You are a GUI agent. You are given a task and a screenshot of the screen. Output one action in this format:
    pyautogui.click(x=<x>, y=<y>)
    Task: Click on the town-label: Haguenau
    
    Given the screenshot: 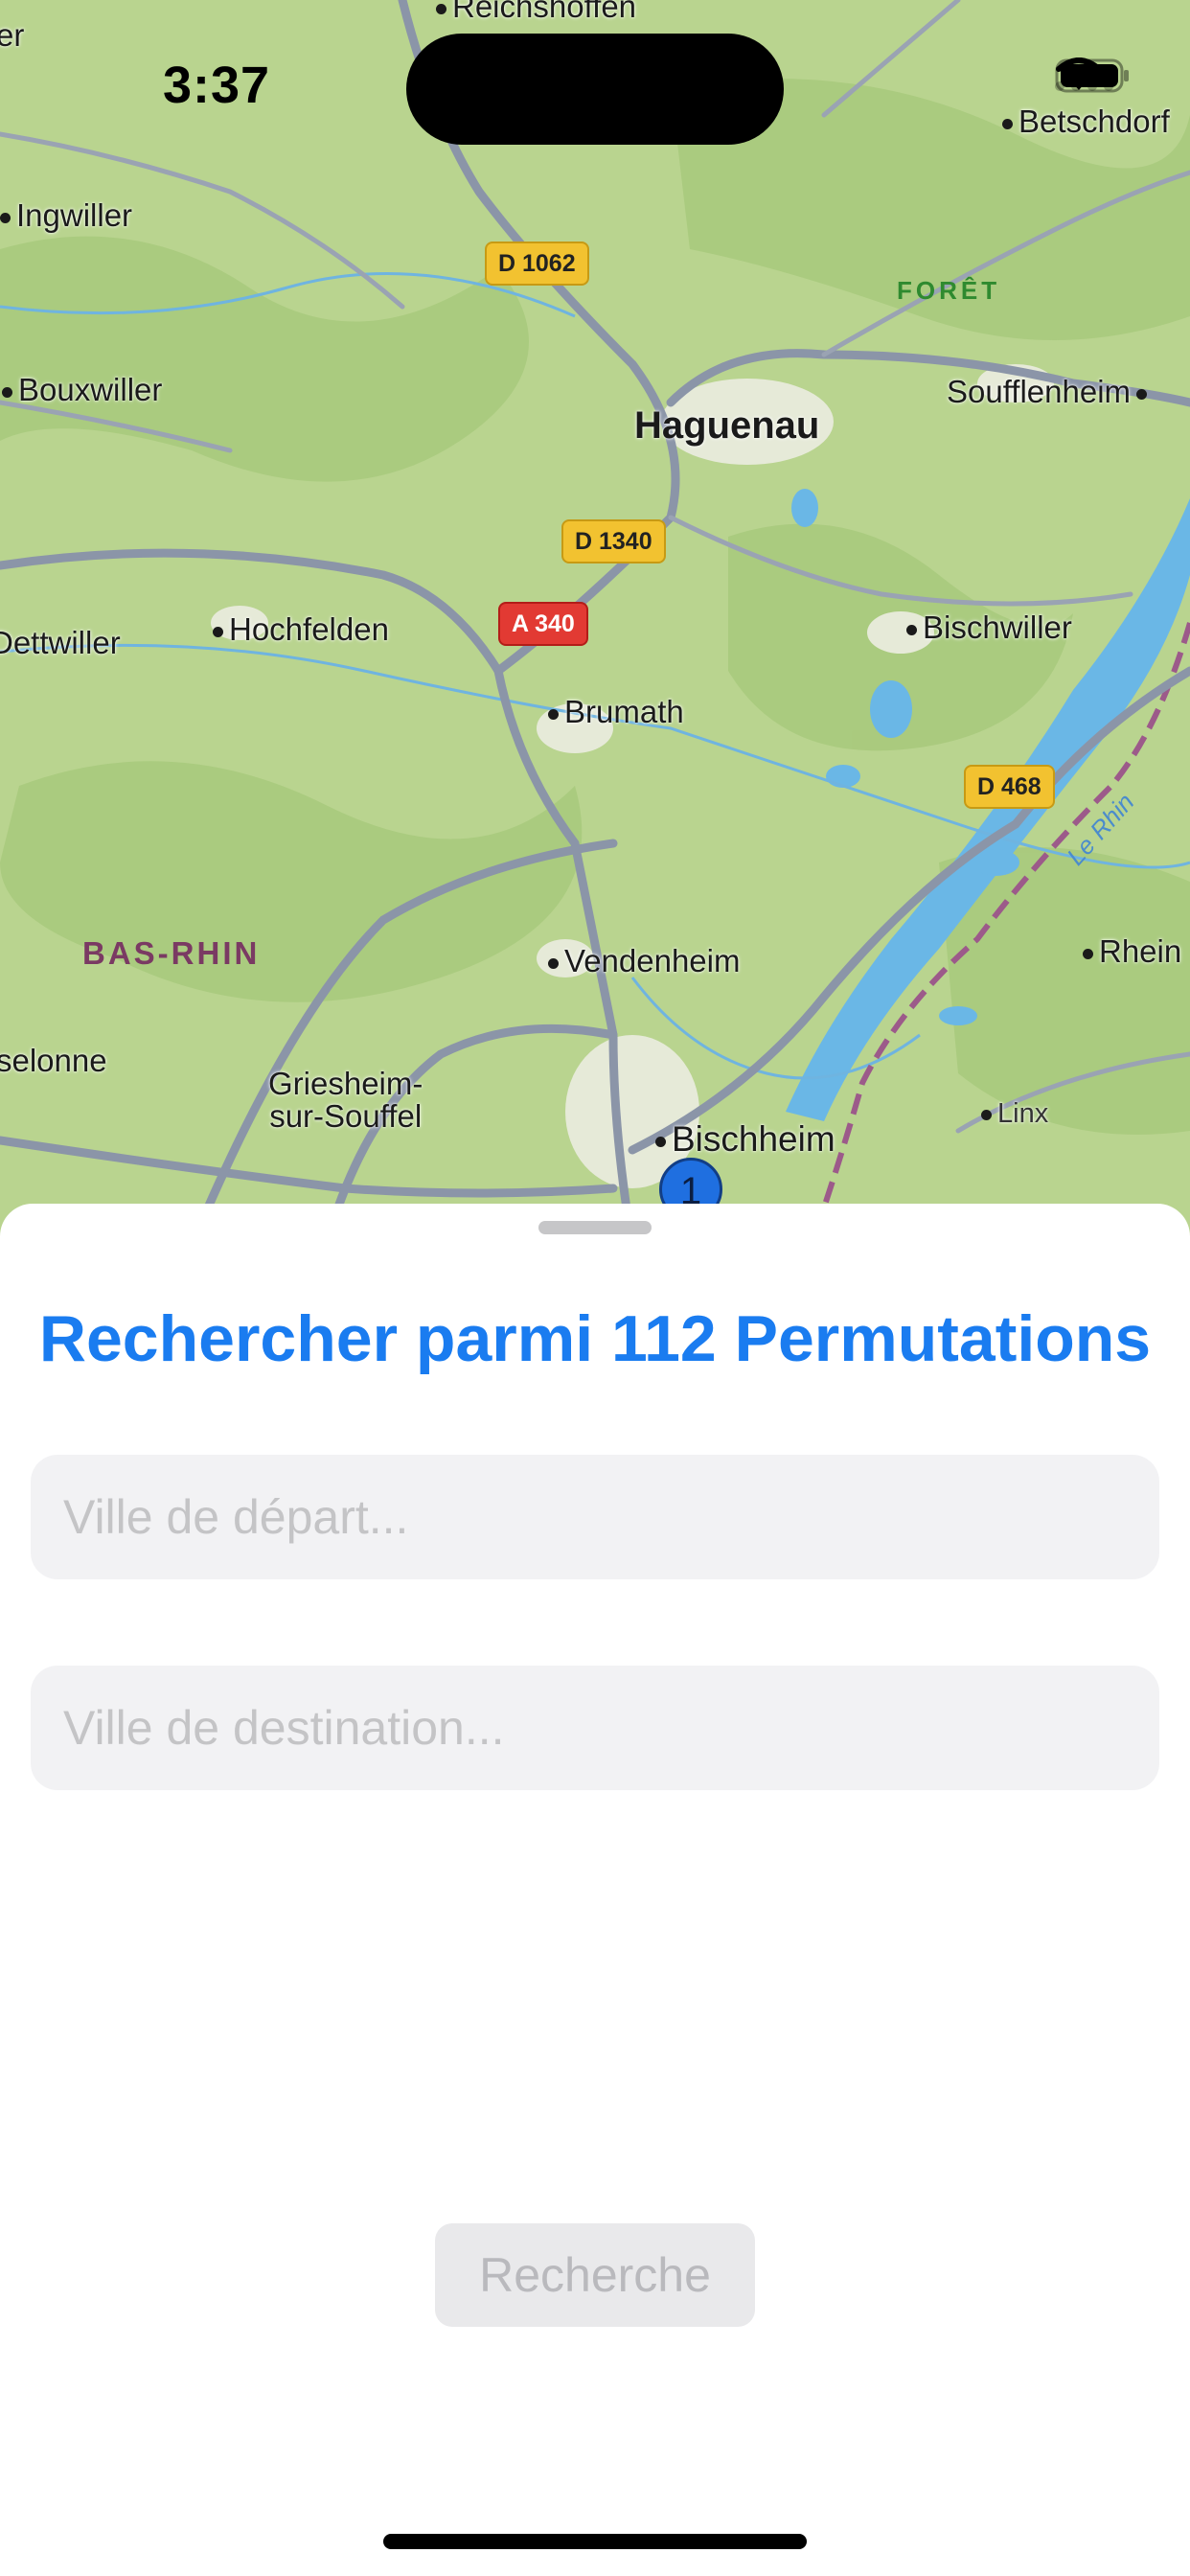 What is the action you would take?
    pyautogui.click(x=727, y=426)
    